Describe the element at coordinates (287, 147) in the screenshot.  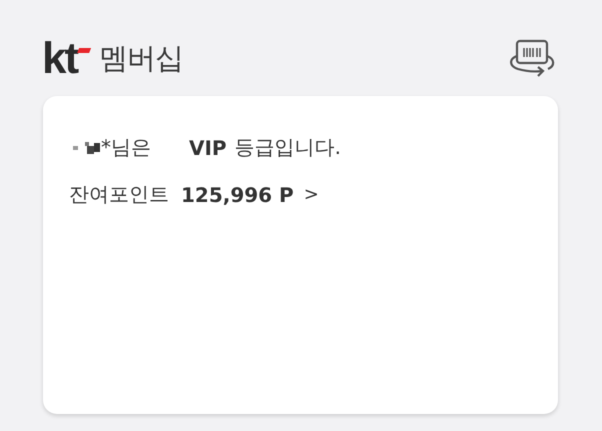
I see `grade-text: 등급입니다.` at that location.